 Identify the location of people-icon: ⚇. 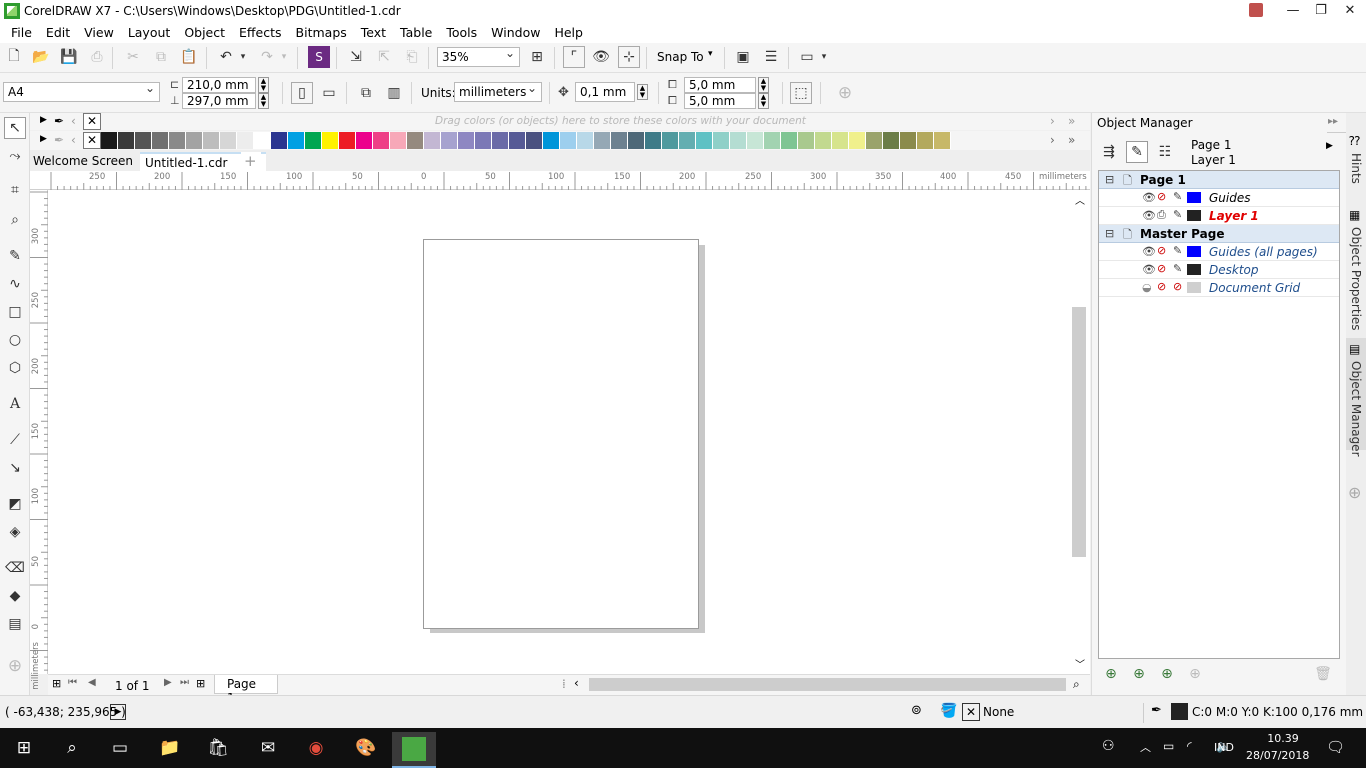
(1108, 746).